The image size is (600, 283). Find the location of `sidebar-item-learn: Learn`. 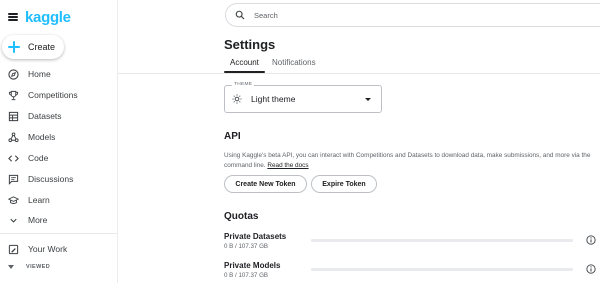

sidebar-item-learn: Learn is located at coordinates (29, 200).